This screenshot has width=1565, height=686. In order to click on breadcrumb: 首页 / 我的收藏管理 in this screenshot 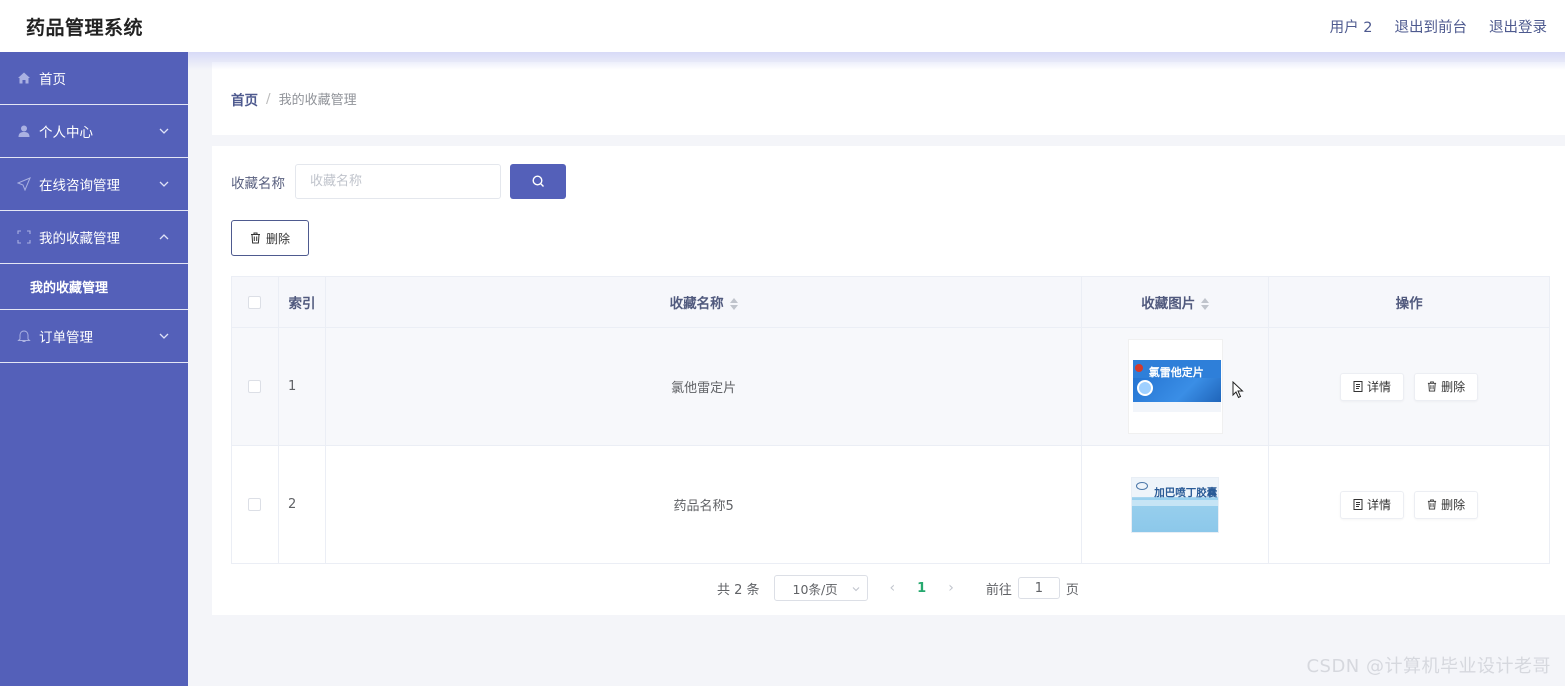, I will do `click(888, 98)`.